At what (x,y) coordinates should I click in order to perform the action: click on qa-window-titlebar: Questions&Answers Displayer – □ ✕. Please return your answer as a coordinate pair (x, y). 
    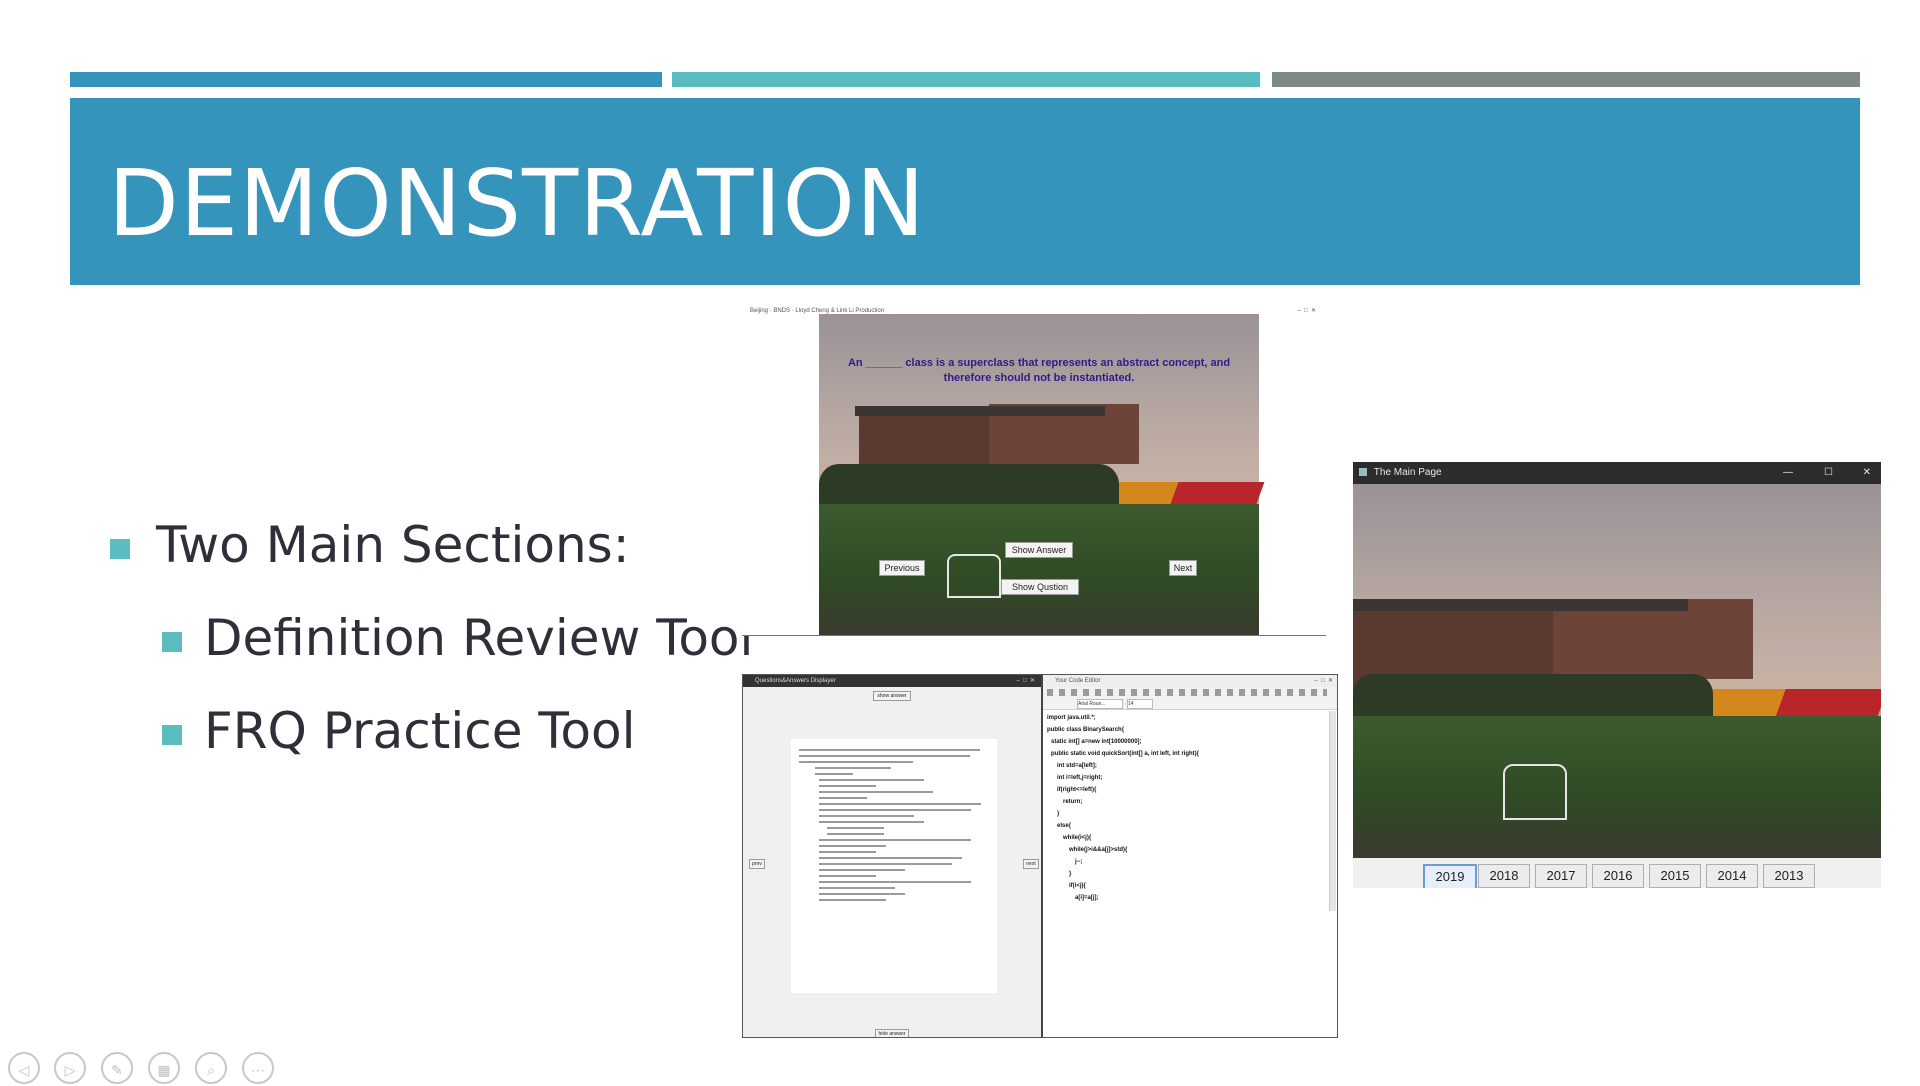
    Looking at the image, I should click on (892, 681).